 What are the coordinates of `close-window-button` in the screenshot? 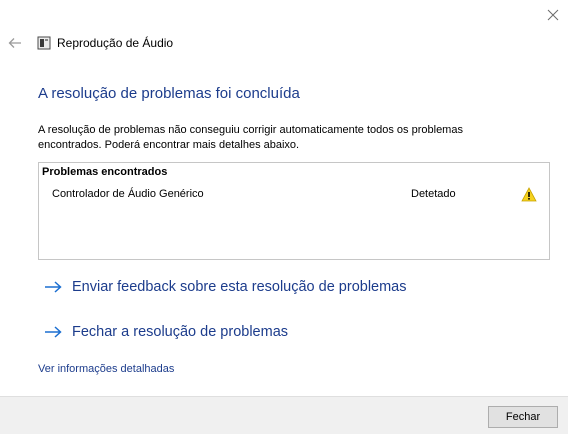 It's located at (553, 15).